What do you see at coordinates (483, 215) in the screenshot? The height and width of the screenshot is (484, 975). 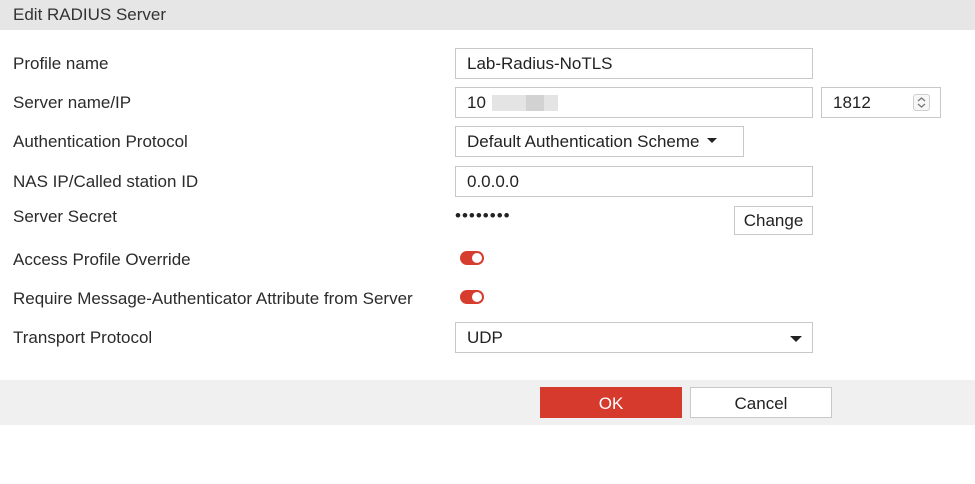 I see `server-secret-value: ••••••••` at bounding box center [483, 215].